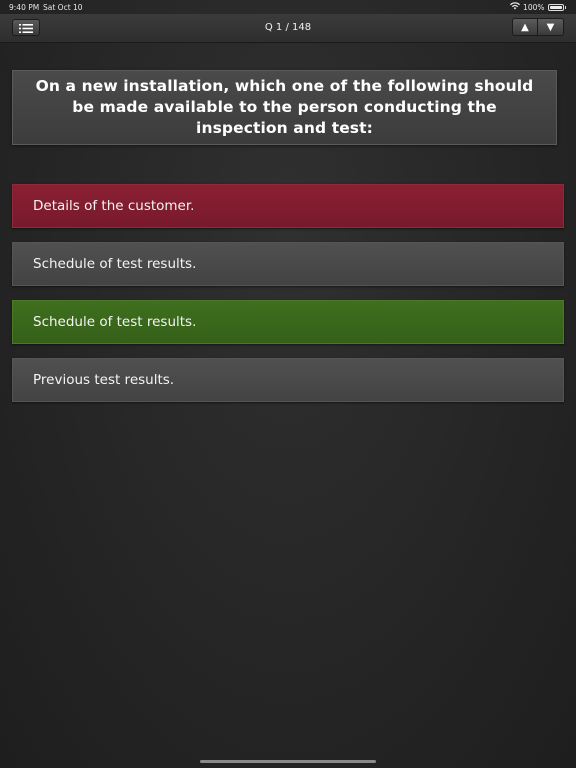 The width and height of the screenshot is (576, 768). What do you see at coordinates (288, 322) in the screenshot?
I see `answer-option-3: Schedule of test results.` at bounding box center [288, 322].